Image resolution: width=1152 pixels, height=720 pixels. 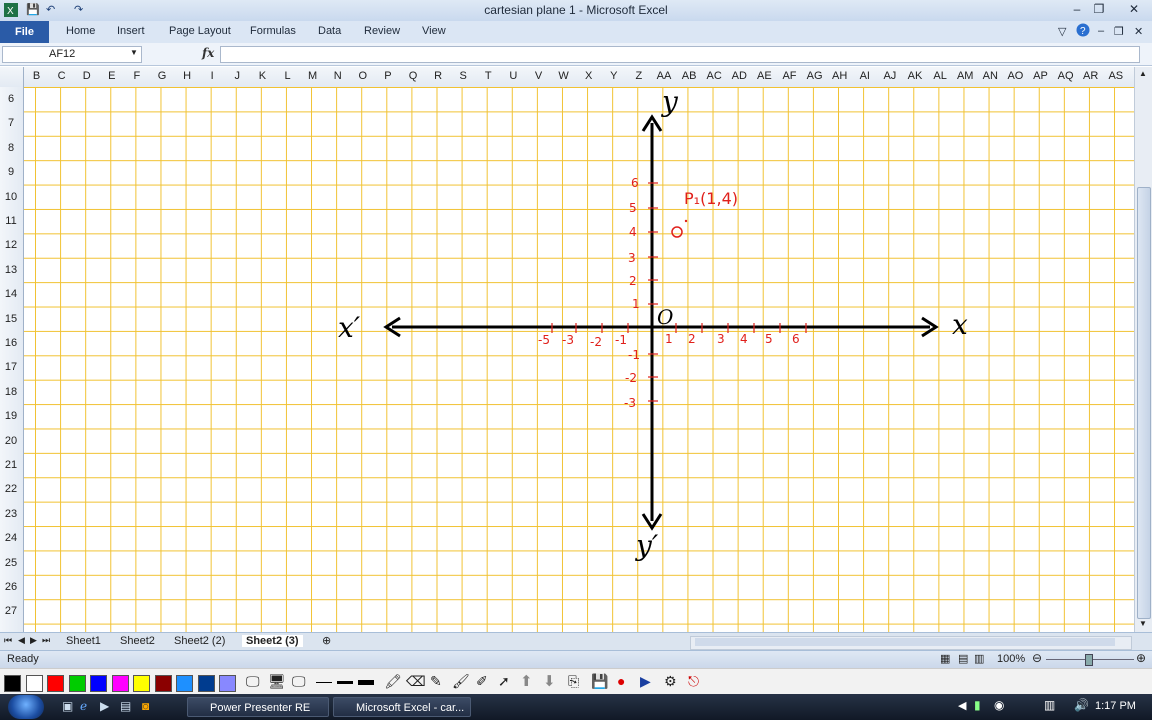 I want to click on column-header: N, so click(x=337, y=76).